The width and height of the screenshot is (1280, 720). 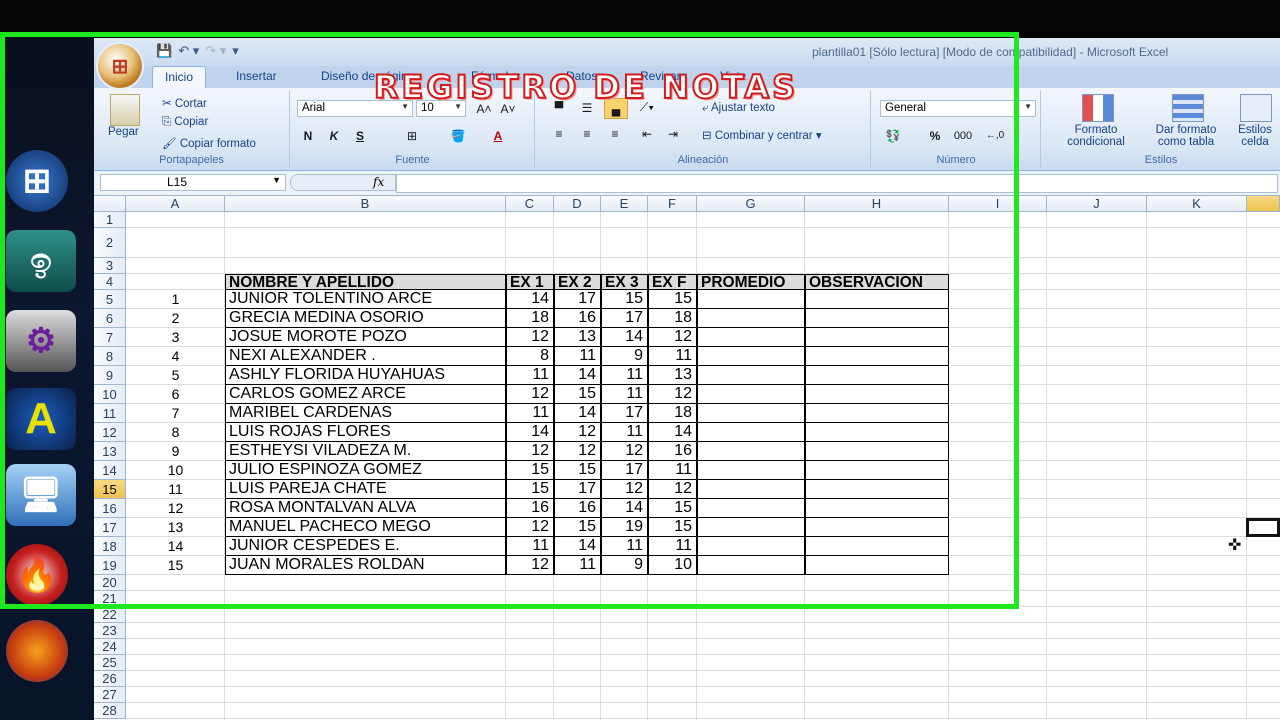 I want to click on column-header-d: D, so click(x=577, y=204).